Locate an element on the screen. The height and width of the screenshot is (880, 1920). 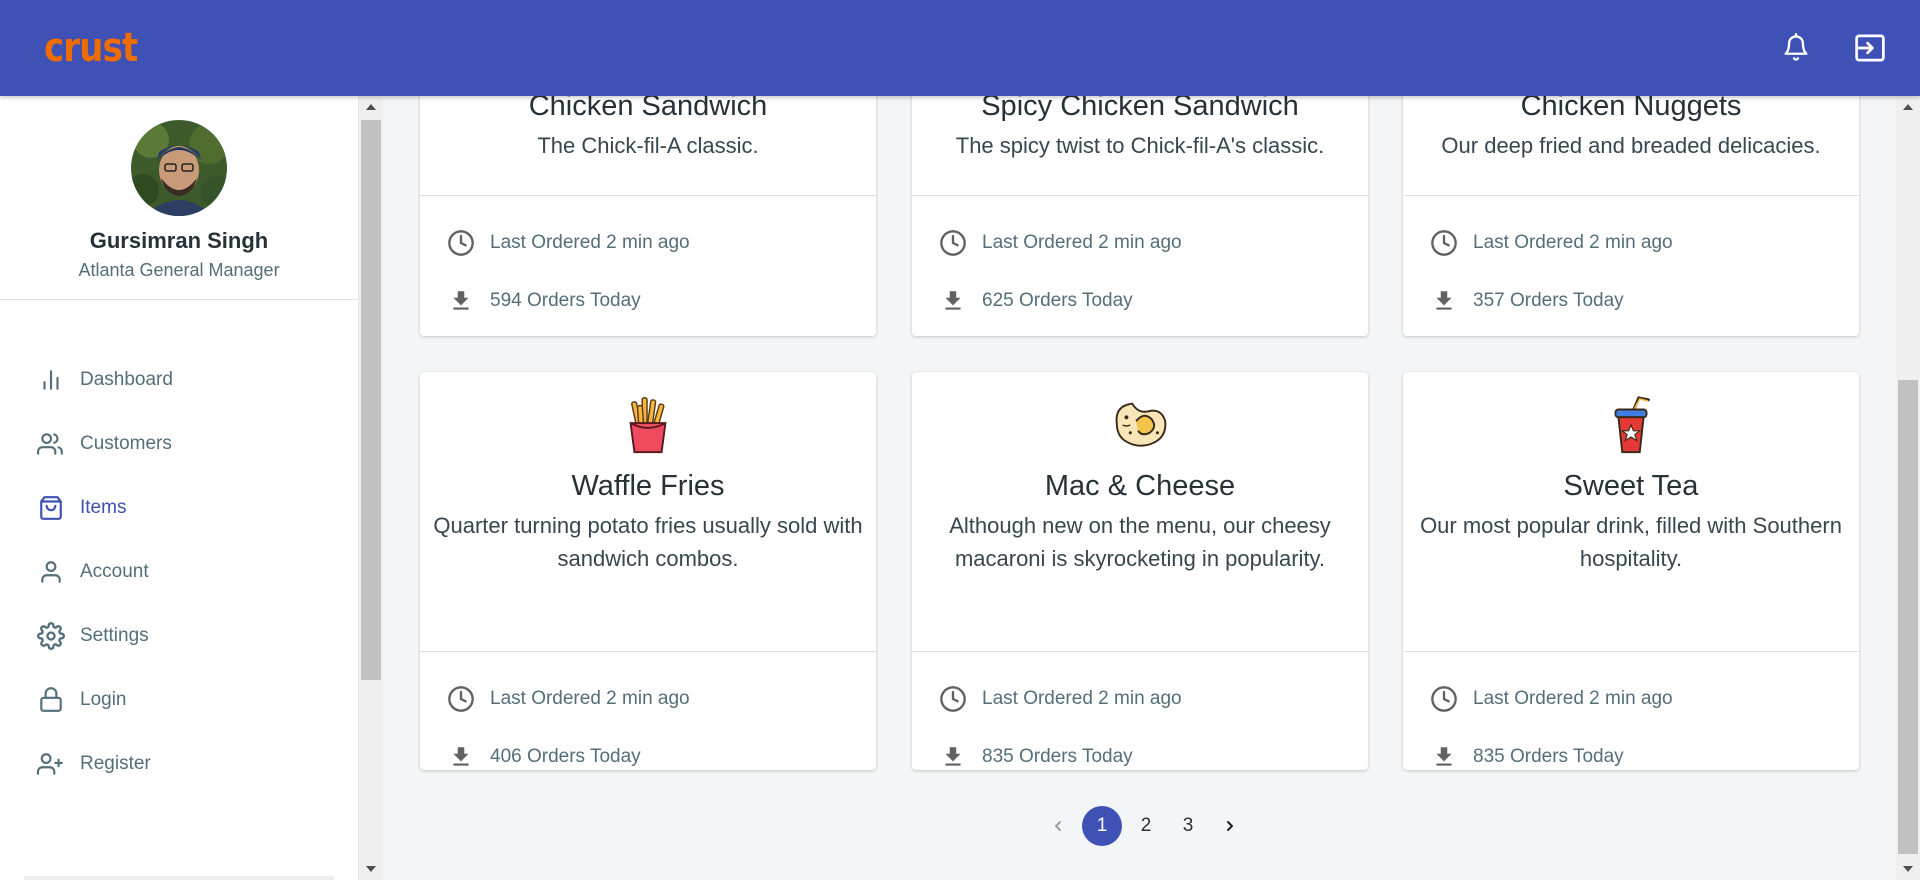
sidebar-item-login: Login is located at coordinates (179, 700).